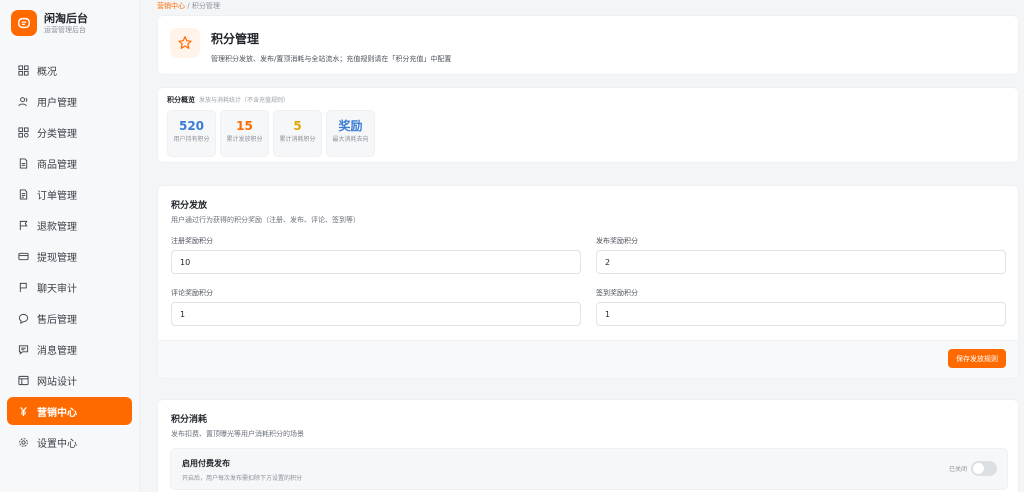  Describe the element at coordinates (23, 411) in the screenshot. I see `yen-icon` at that location.